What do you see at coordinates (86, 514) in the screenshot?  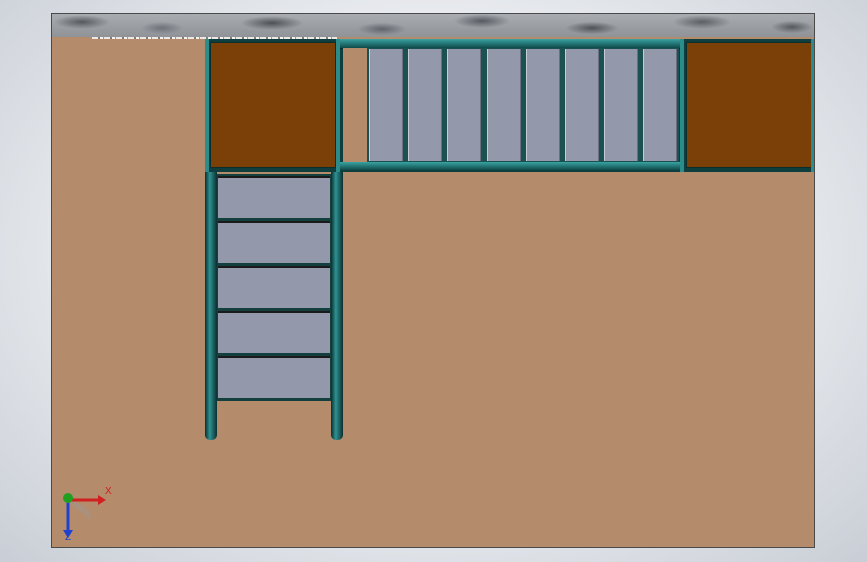 I see `axis-triad: X Z` at bounding box center [86, 514].